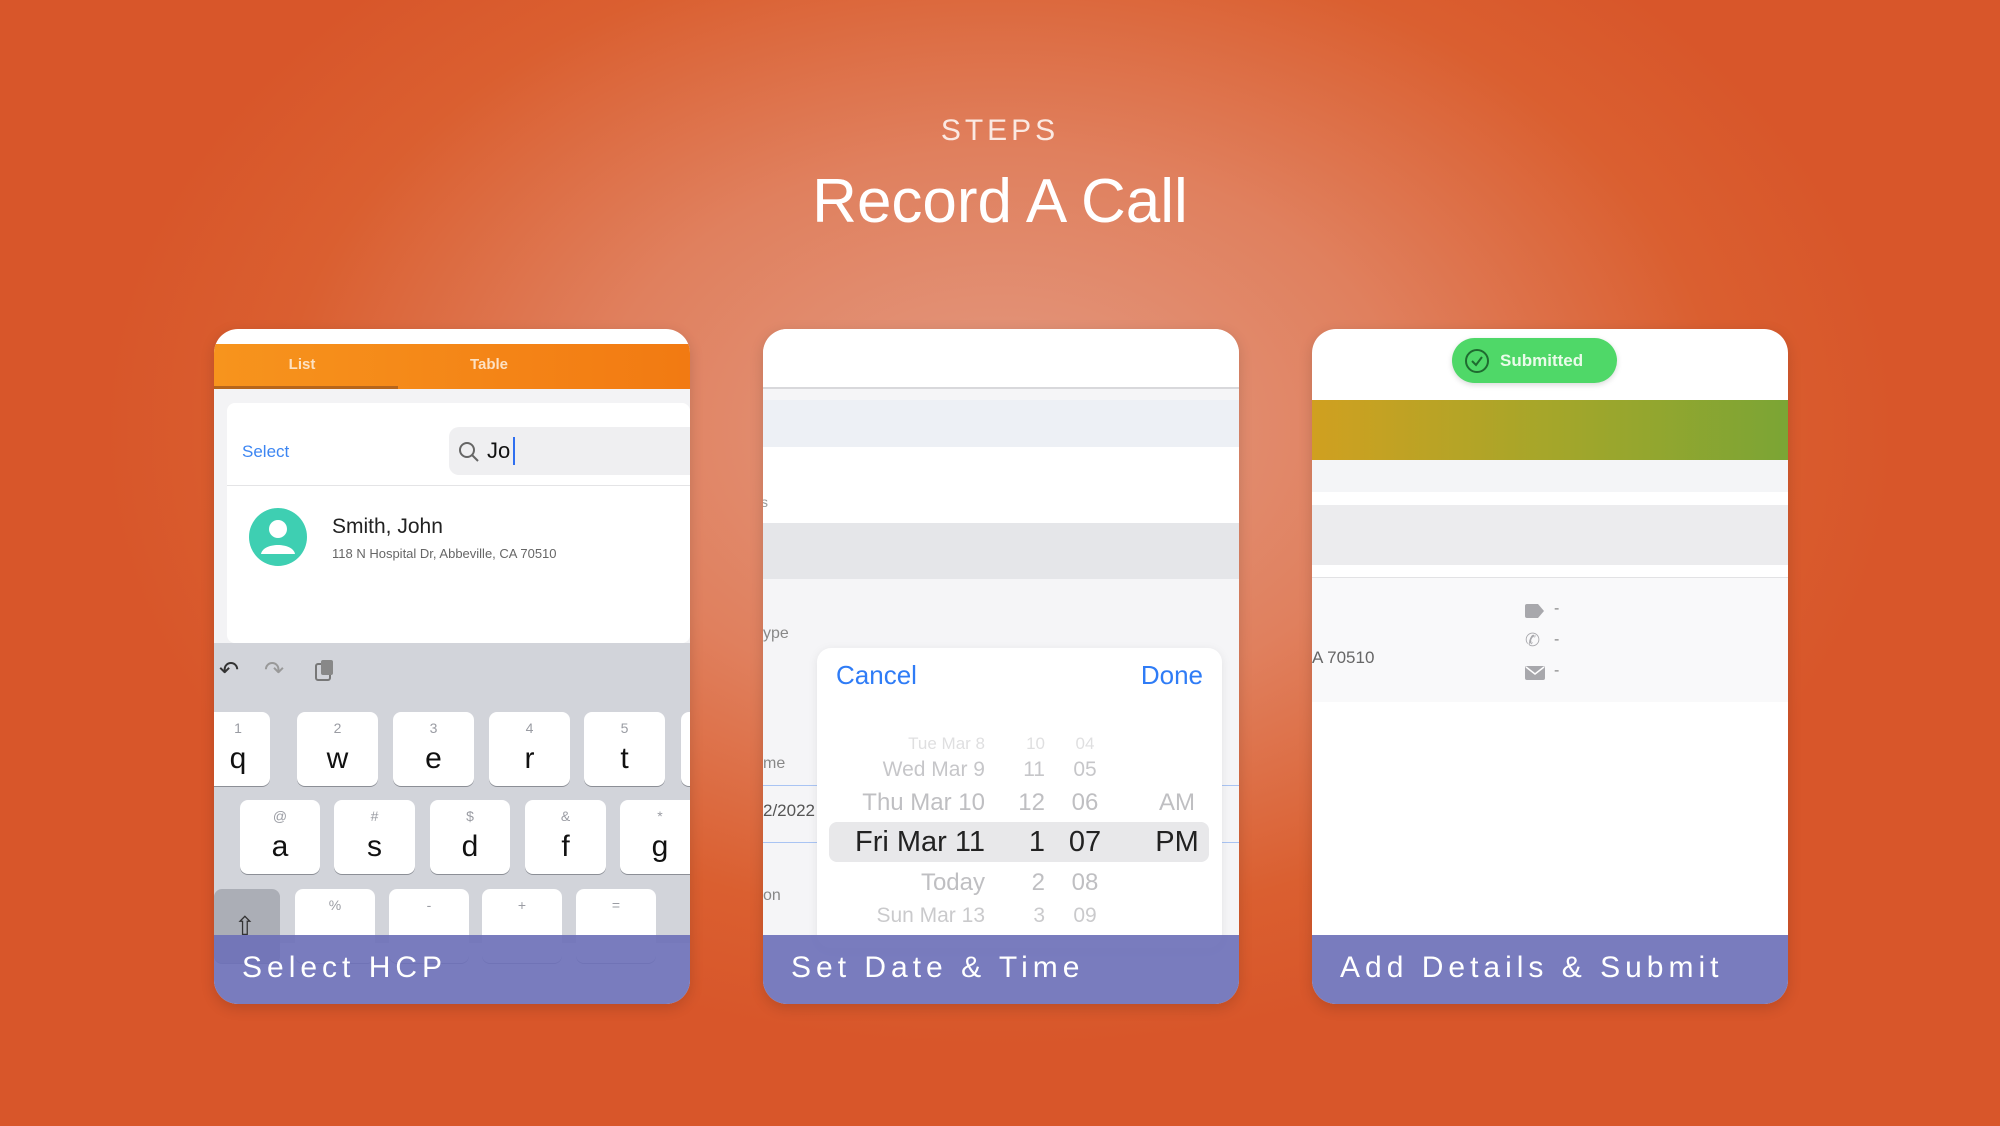 This screenshot has width=2000, height=1126. What do you see at coordinates (302, 364) in the screenshot?
I see `tab-list: List` at bounding box center [302, 364].